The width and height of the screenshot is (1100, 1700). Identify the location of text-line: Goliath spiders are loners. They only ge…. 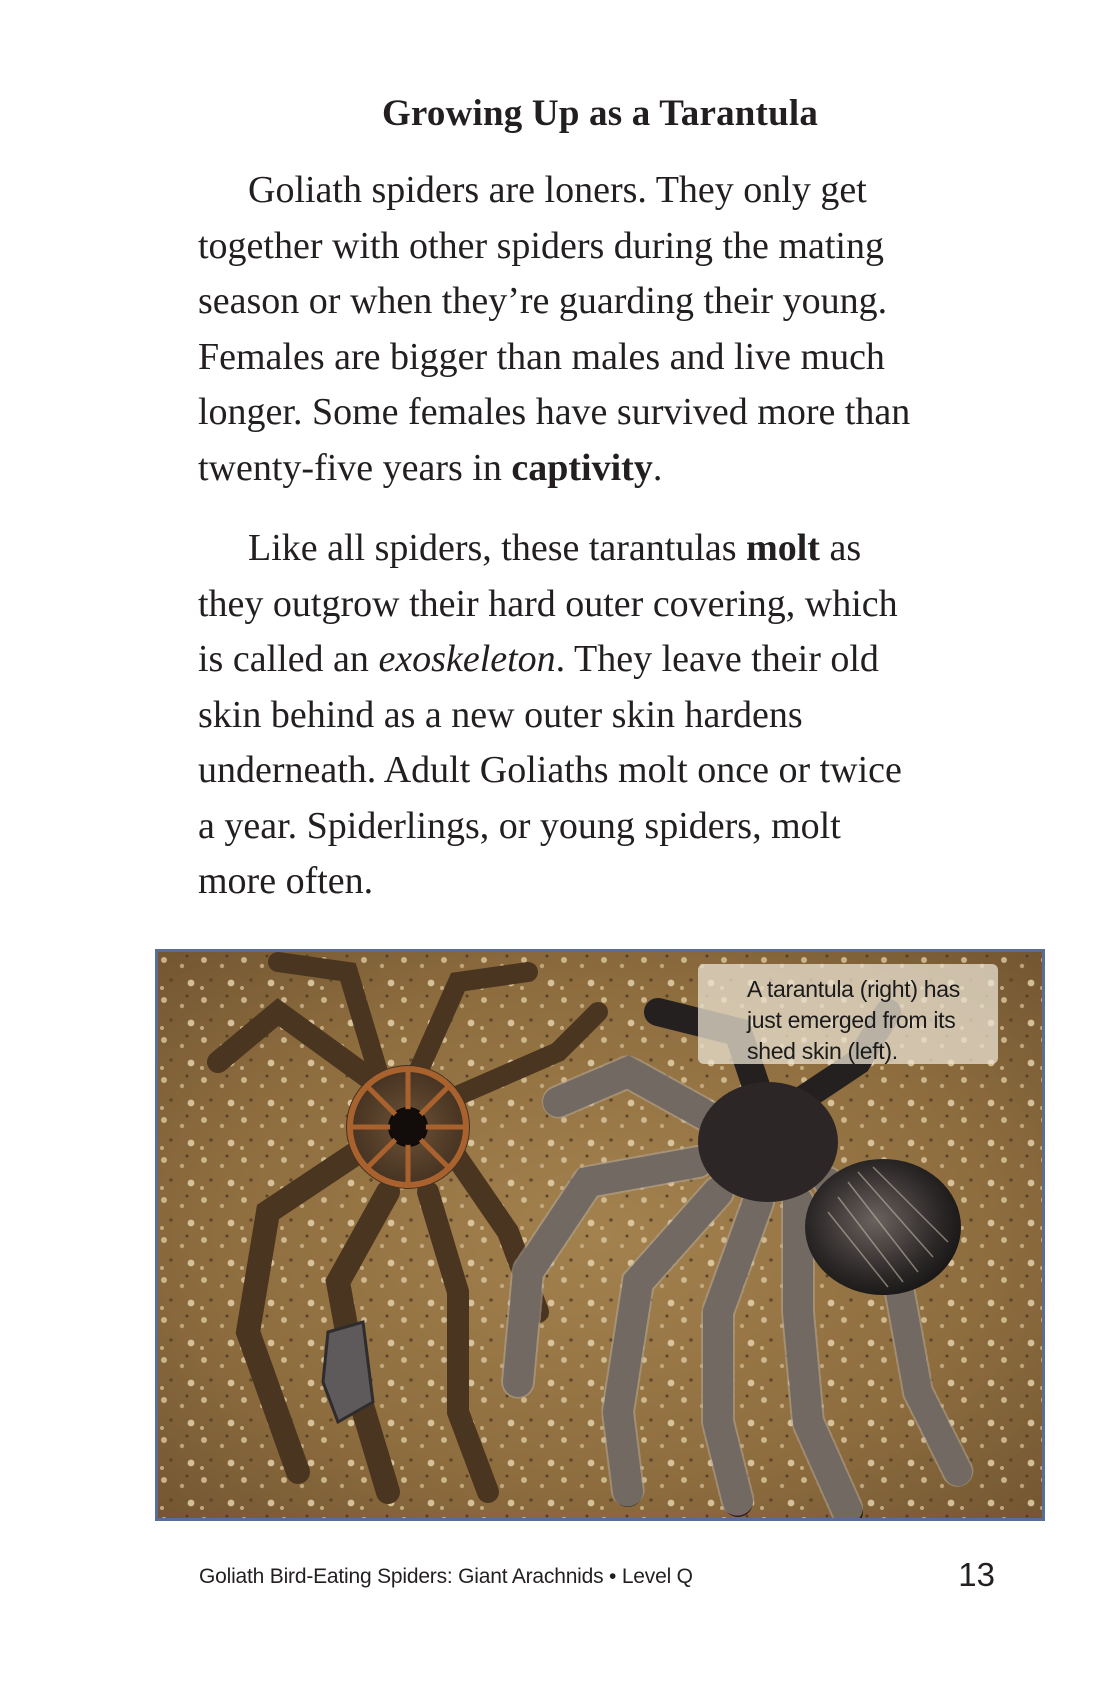
(557, 190).